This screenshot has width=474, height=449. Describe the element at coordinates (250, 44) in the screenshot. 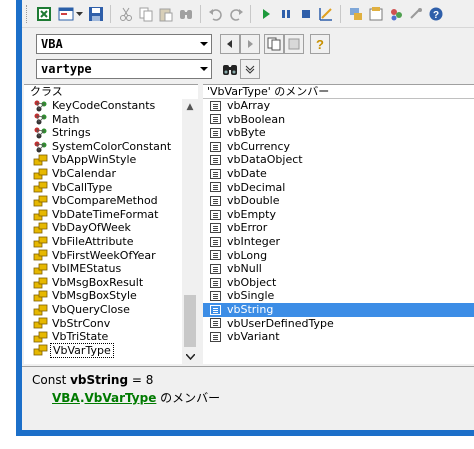

I see `go-forward-button` at that location.